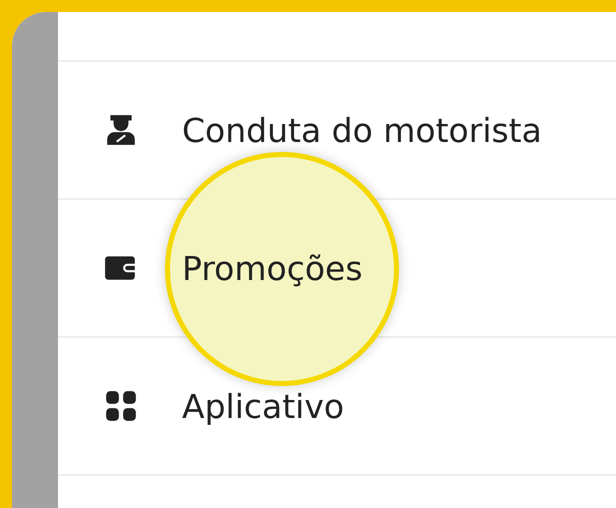  Describe the element at coordinates (121, 130) in the screenshot. I see `driver-icon` at that location.